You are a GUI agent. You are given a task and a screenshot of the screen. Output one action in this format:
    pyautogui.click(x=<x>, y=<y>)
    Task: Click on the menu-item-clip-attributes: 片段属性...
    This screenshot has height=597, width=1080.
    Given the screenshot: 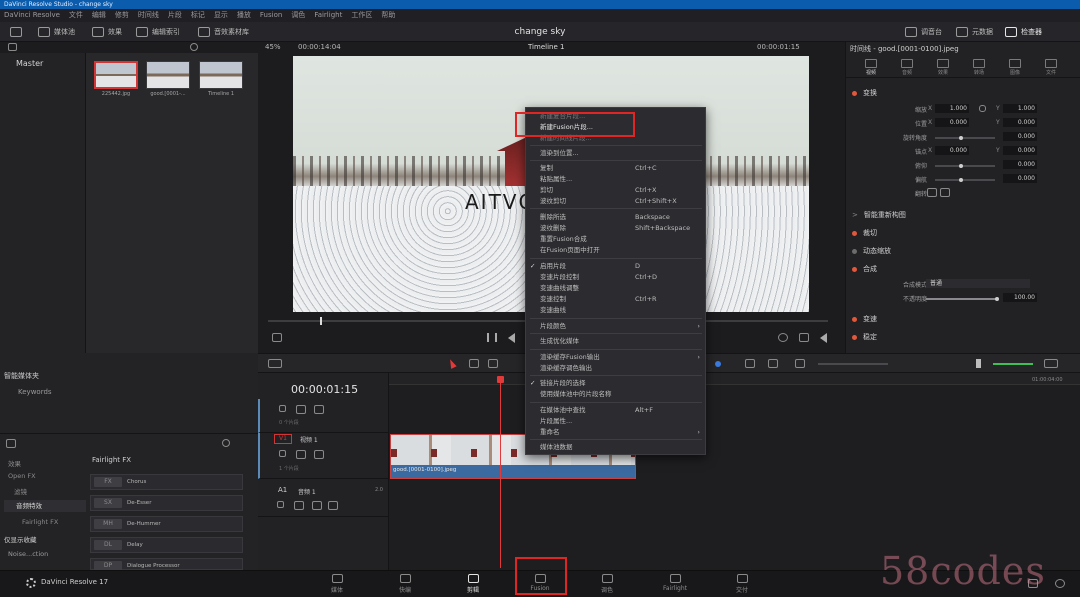 What is the action you would take?
    pyautogui.click(x=620, y=421)
    